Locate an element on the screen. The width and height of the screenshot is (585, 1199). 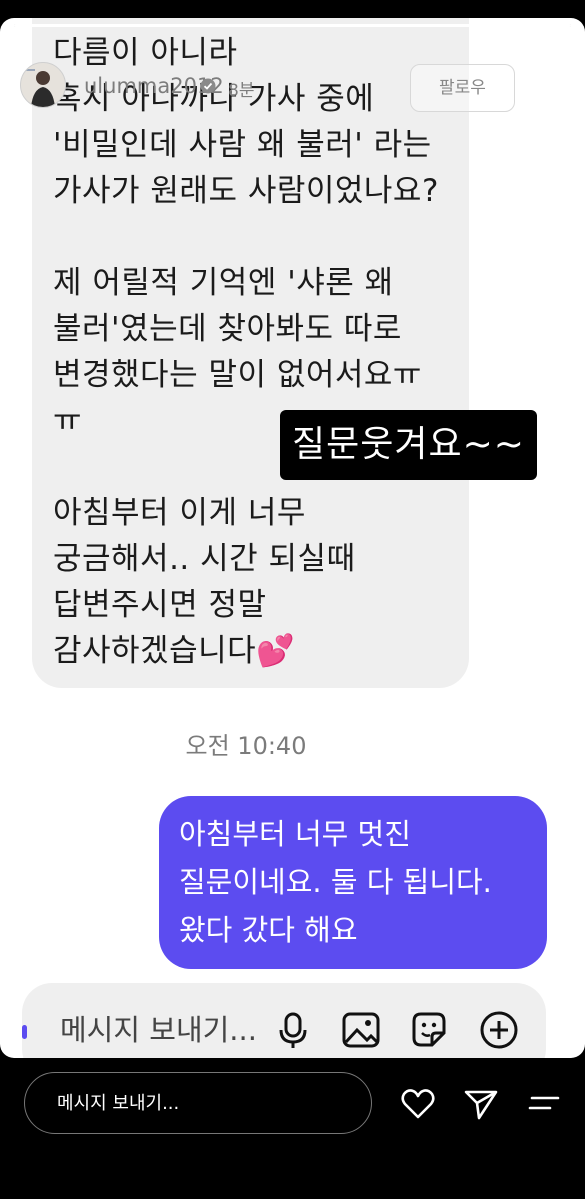
outgoing-message-bubble: 아침부터 너무 멋진 질문이네요. 둘 다 됩니다. 왔다 갔다 해요 is located at coordinates (353, 882).